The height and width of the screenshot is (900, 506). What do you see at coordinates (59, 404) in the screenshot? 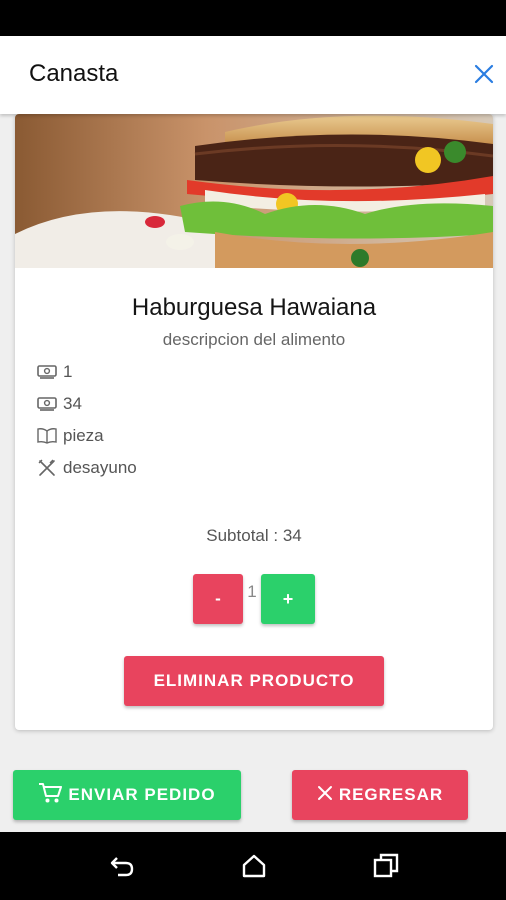
I see `detail-row-cost: 34` at bounding box center [59, 404].